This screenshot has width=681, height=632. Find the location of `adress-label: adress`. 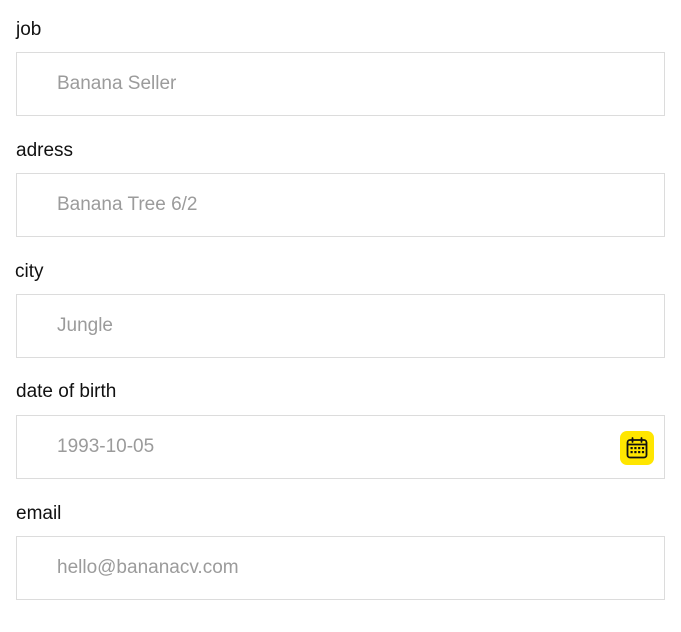

adress-label: adress is located at coordinates (45, 150).